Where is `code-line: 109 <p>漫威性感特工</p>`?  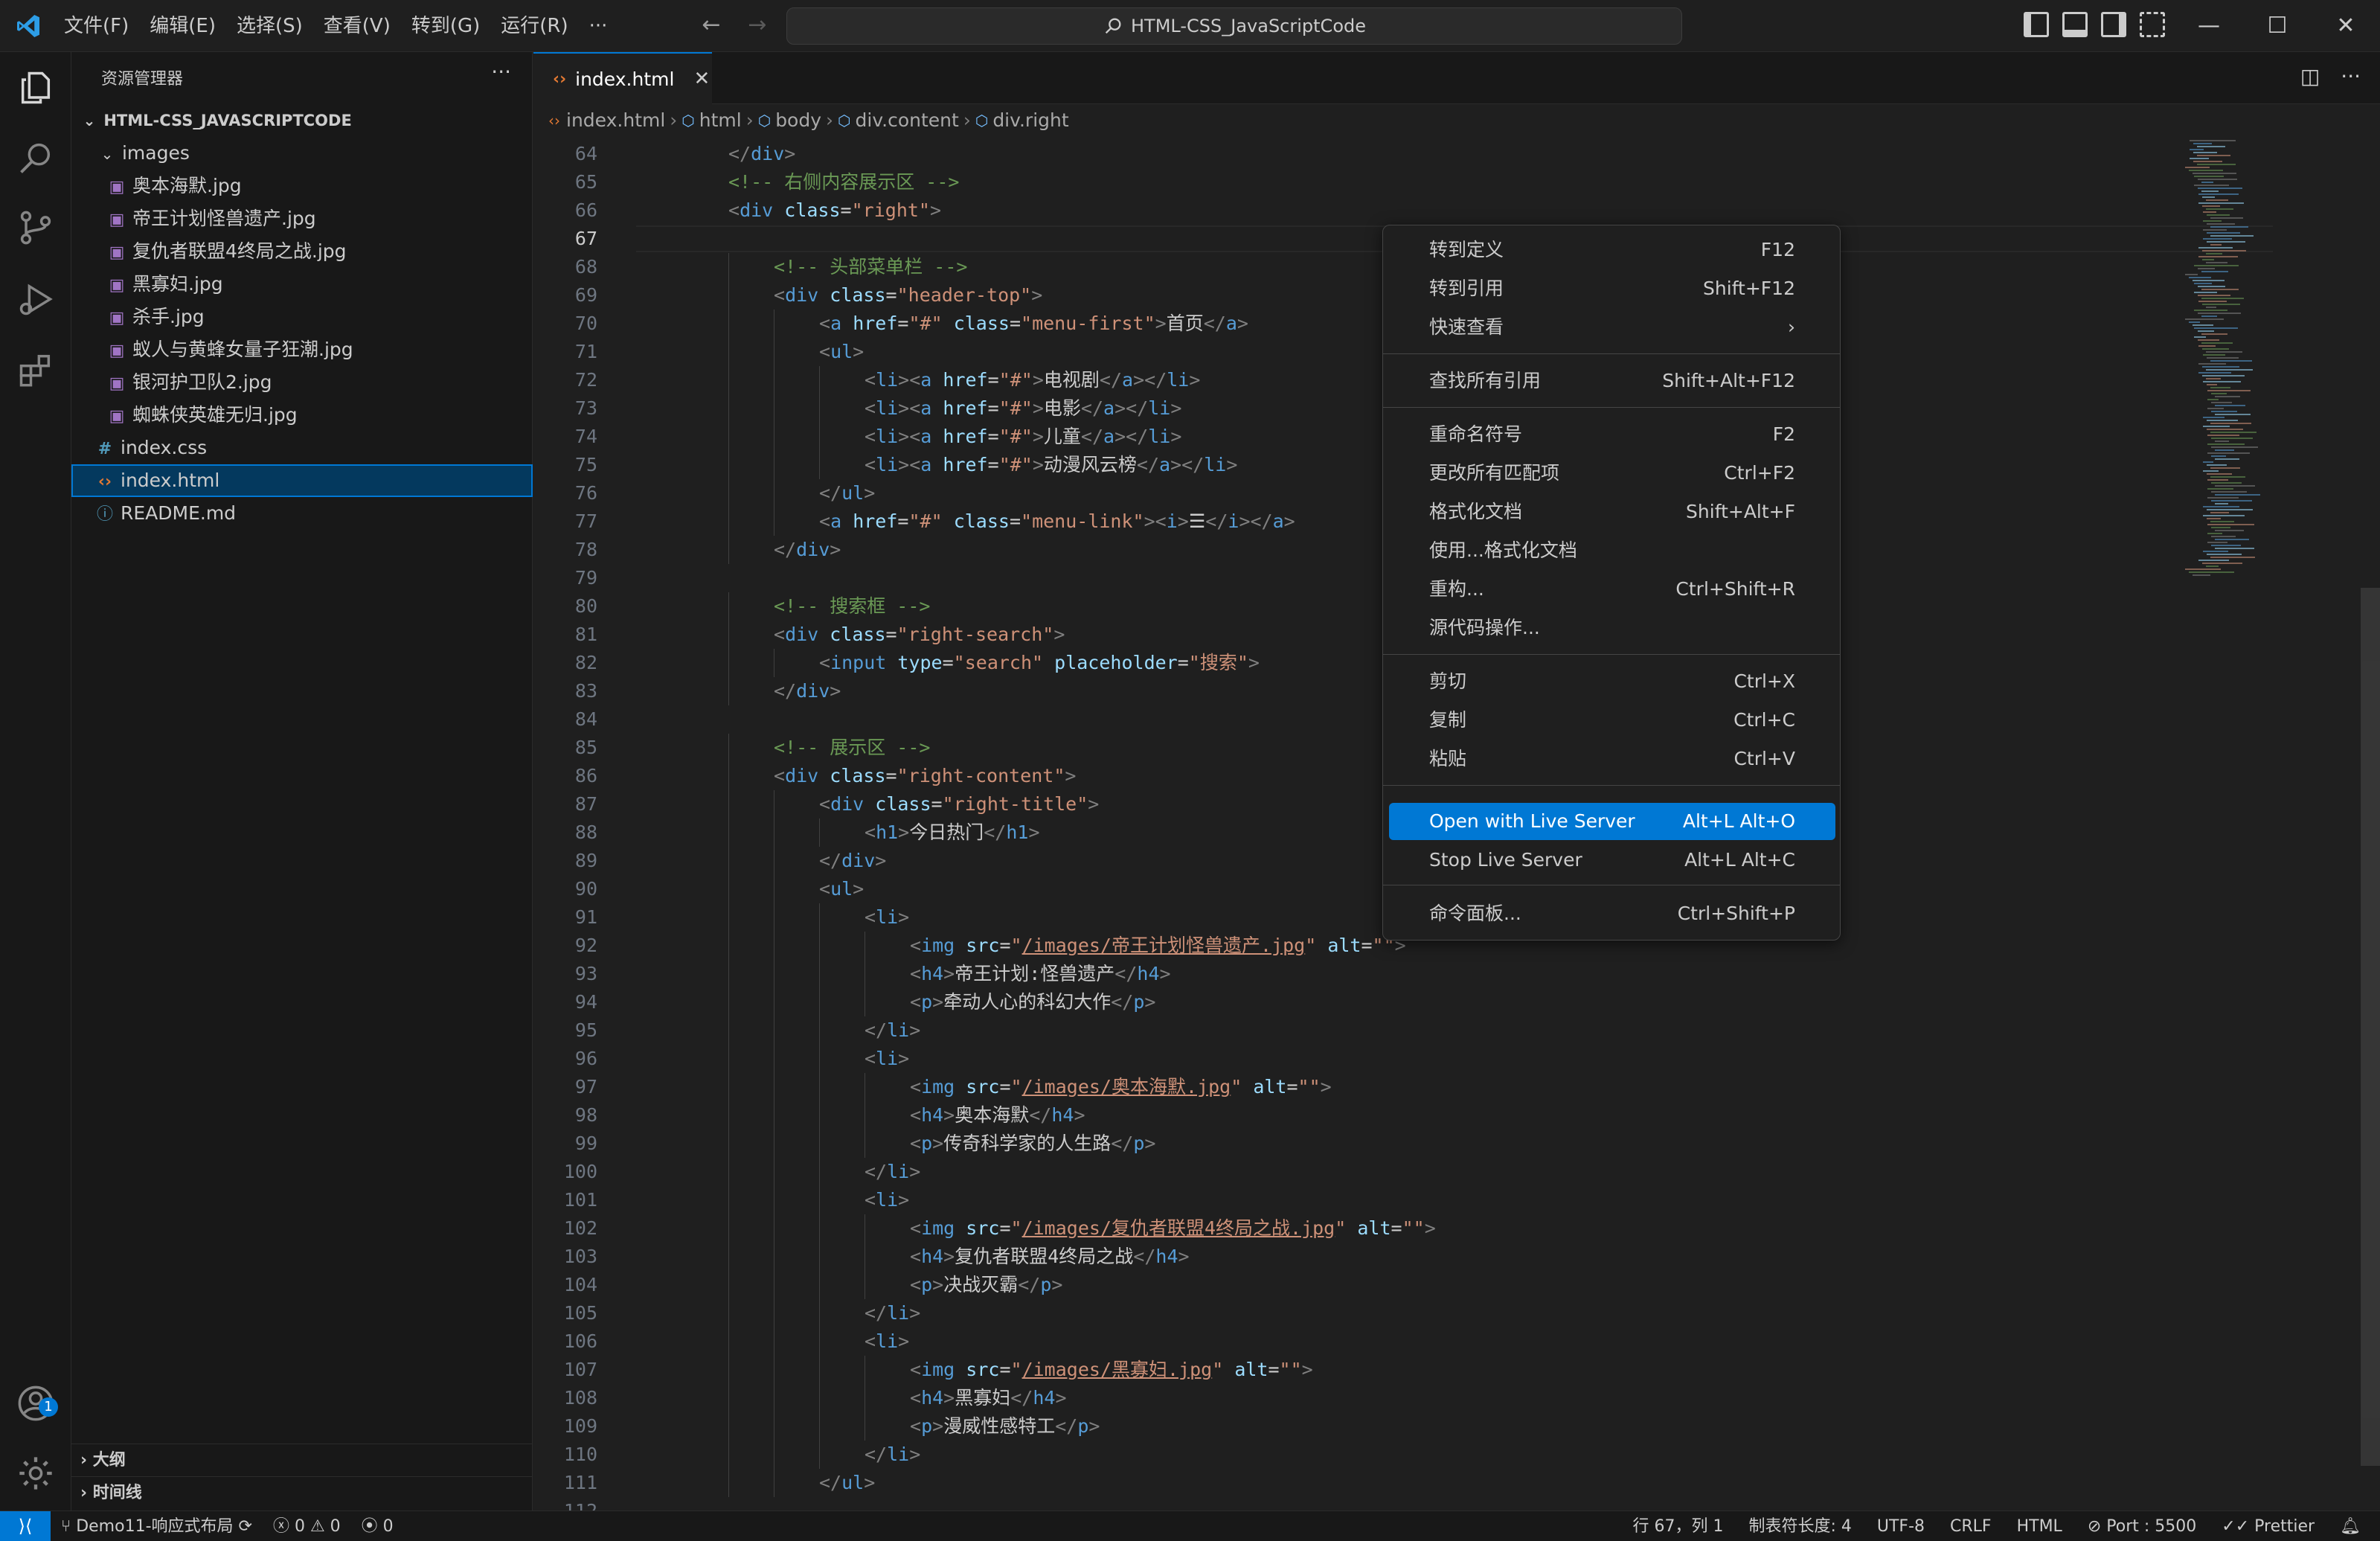 code-line: 109 <p>漫威性感特工</p> is located at coordinates (1403, 1426).